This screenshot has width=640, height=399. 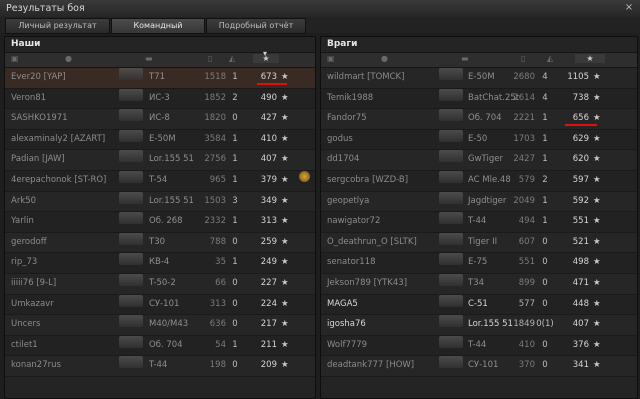 I want to click on player-row: dd1704 GwTiger 2427 1 620 ★, so click(x=479, y=160).